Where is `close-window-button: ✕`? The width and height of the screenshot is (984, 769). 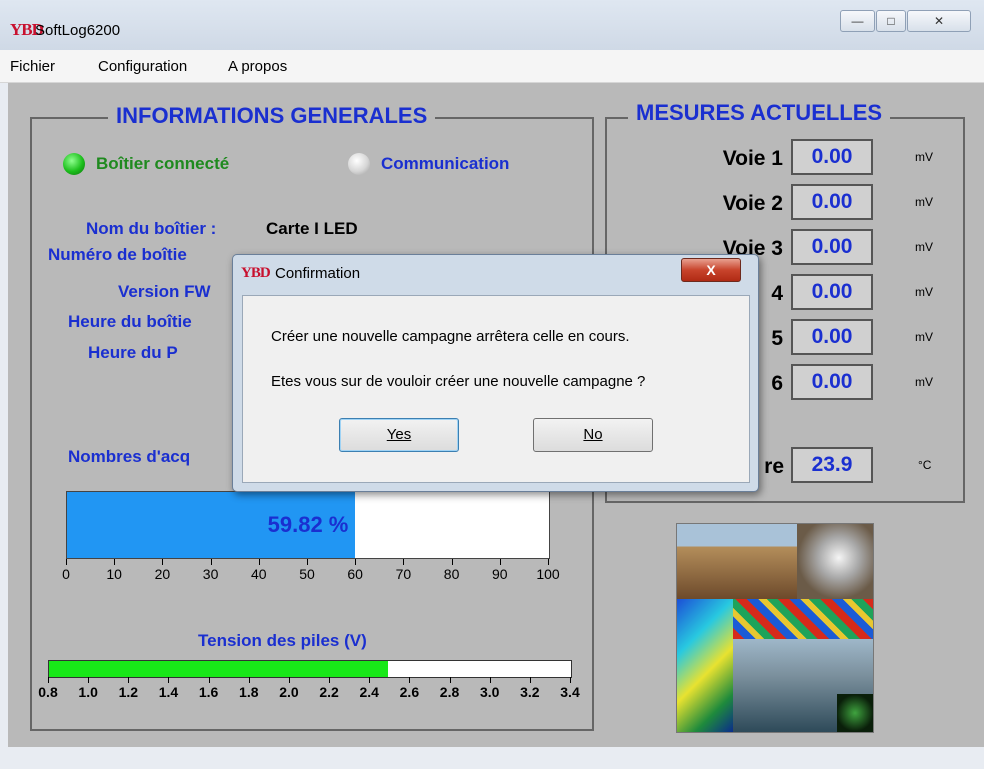
close-window-button: ✕ is located at coordinates (939, 21).